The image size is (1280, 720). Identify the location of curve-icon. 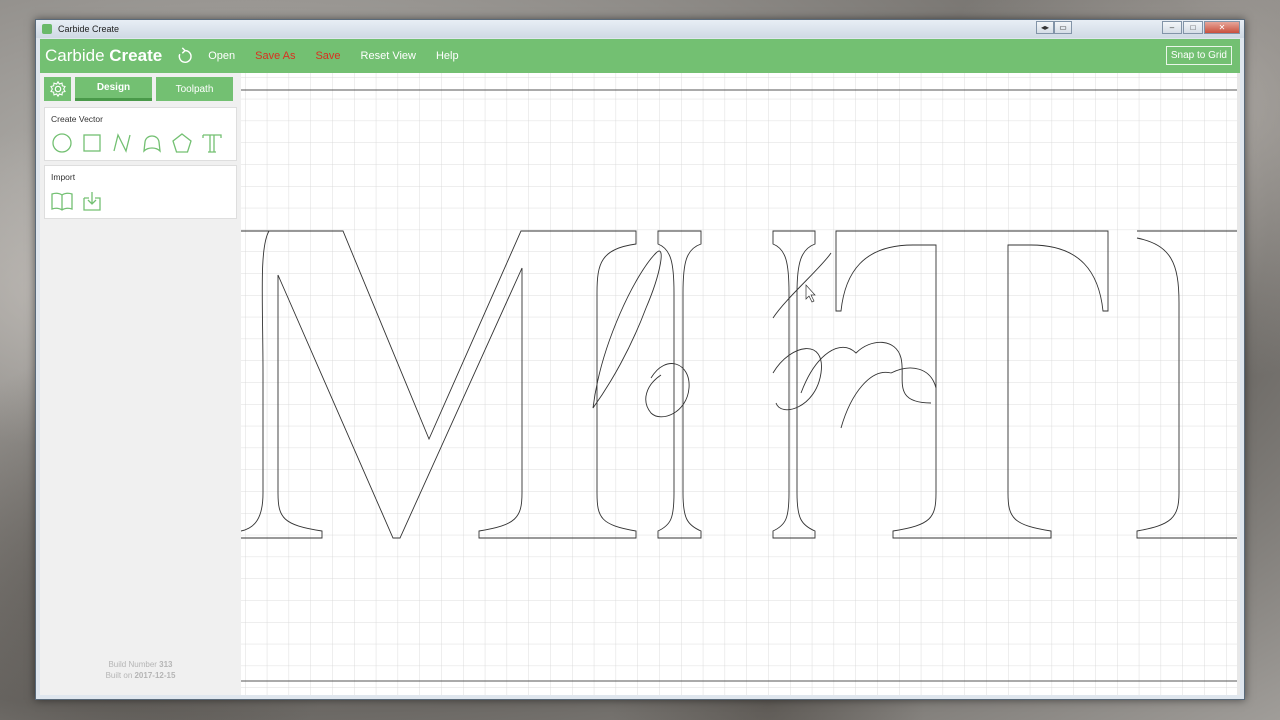
(152, 143).